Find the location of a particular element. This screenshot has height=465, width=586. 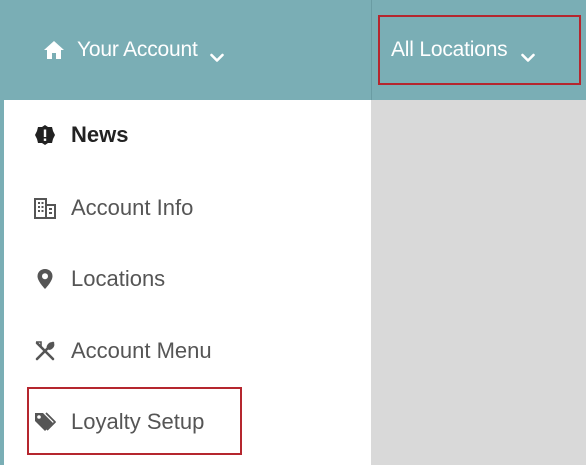

location-selector-dropdown: All Locations is located at coordinates (479, 50).